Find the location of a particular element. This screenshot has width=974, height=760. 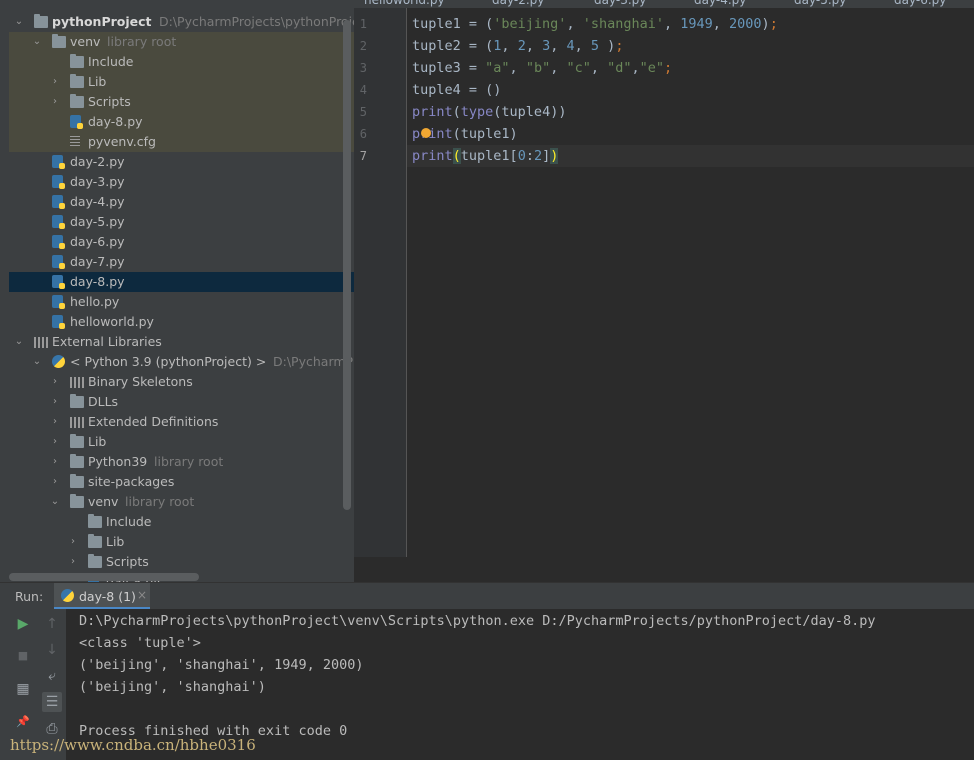

tree-item-label: day-7.py is located at coordinates (97, 261).